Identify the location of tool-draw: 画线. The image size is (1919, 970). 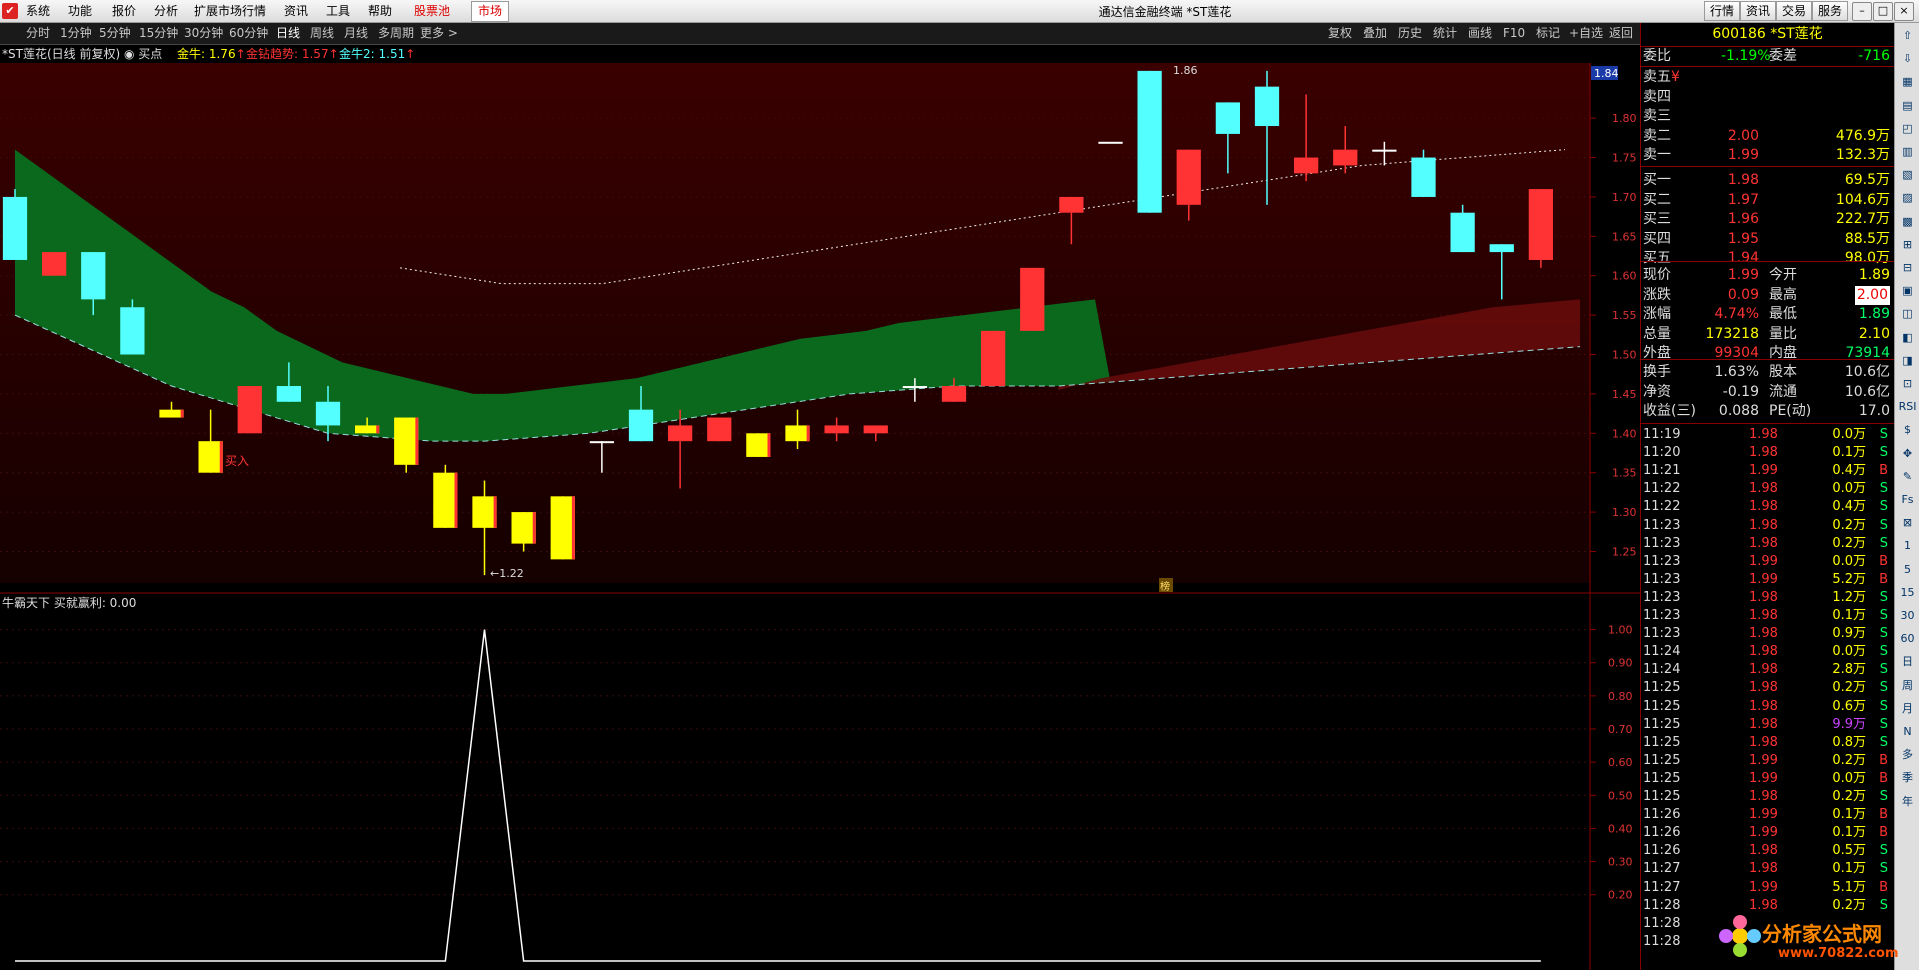
(1480, 33).